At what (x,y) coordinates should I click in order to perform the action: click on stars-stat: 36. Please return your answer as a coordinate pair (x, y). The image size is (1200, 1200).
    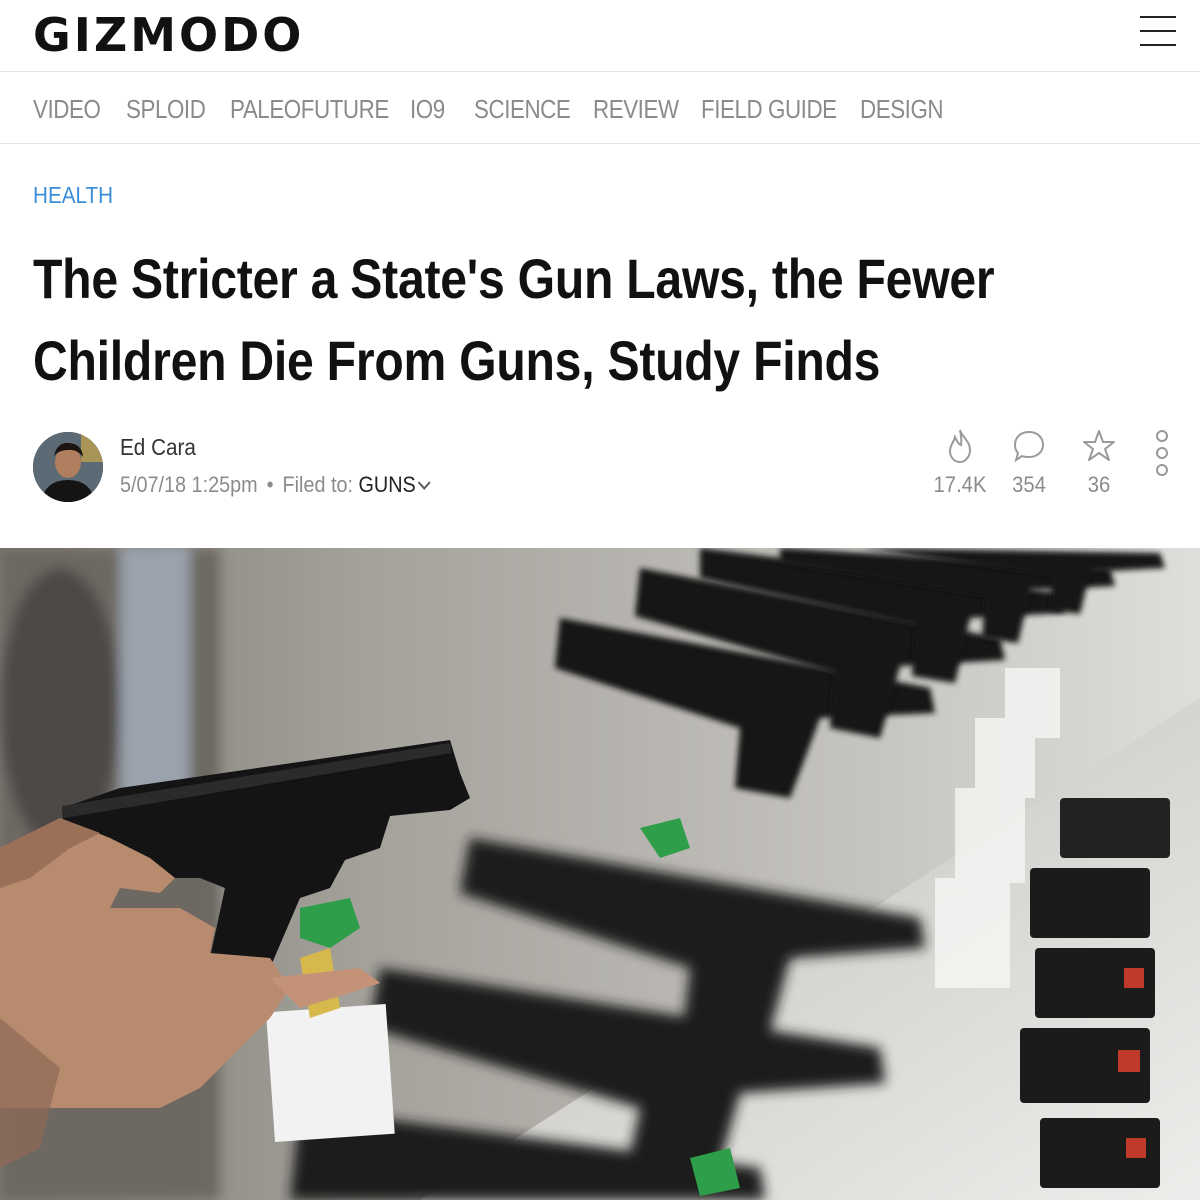
    Looking at the image, I should click on (1099, 463).